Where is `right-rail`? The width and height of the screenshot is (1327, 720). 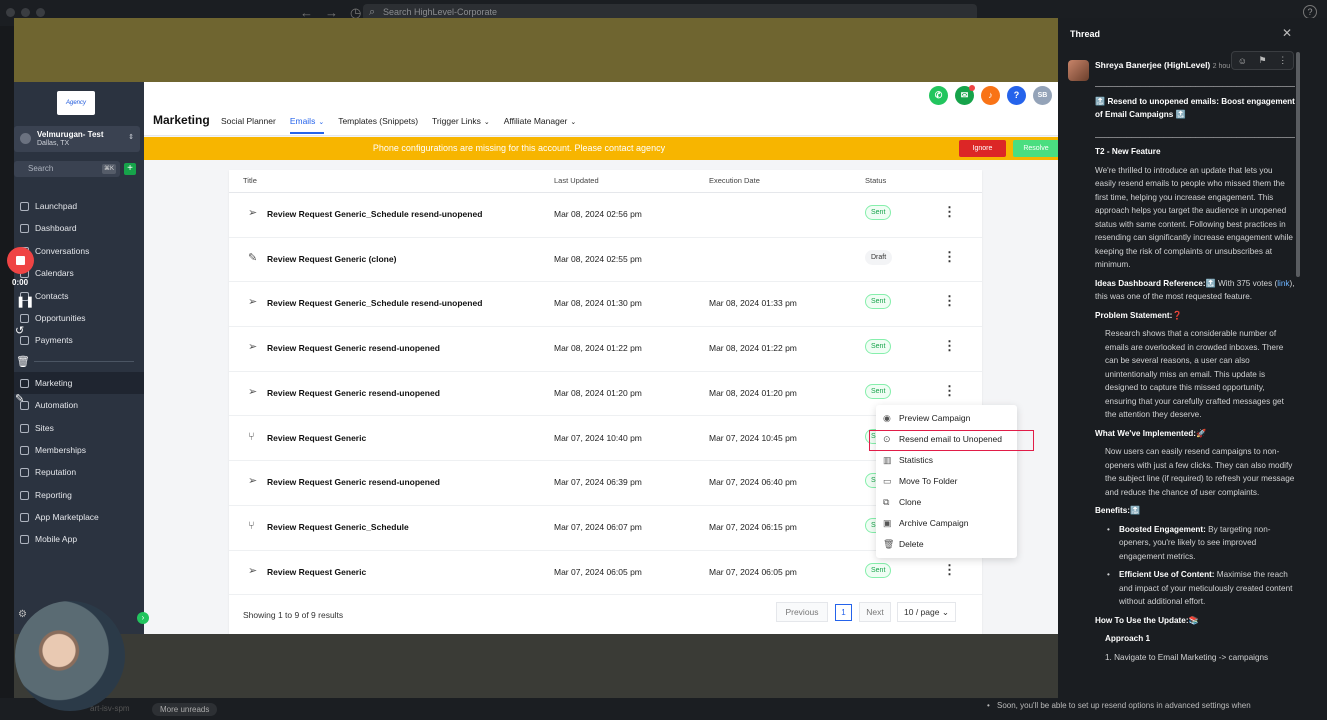 right-rail is located at coordinates (1316, 369).